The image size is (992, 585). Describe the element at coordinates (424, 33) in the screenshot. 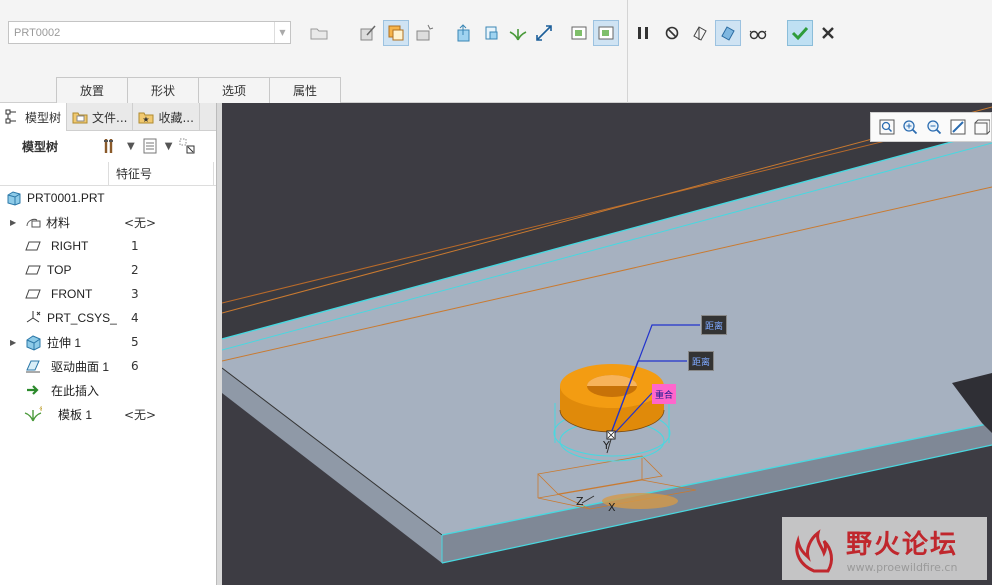

I see `flip-icon` at that location.